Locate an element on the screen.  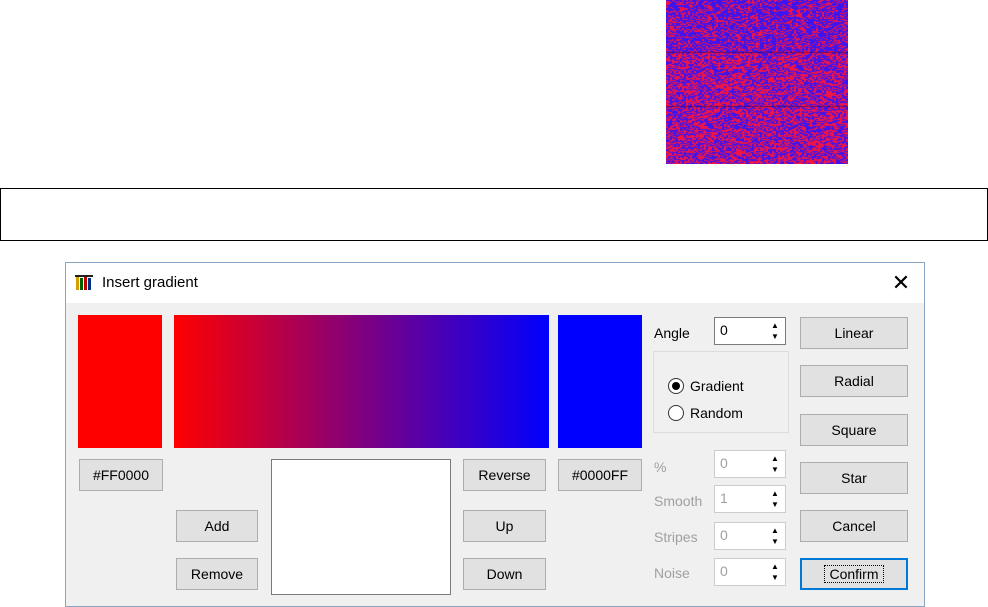
gradient-preview-image is located at coordinates (757, 82).